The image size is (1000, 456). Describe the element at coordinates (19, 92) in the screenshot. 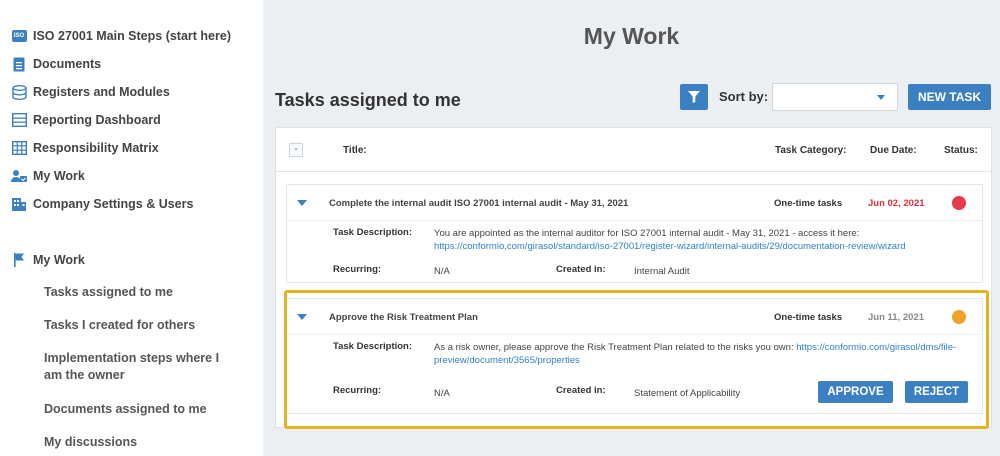

I see `database-icon` at that location.